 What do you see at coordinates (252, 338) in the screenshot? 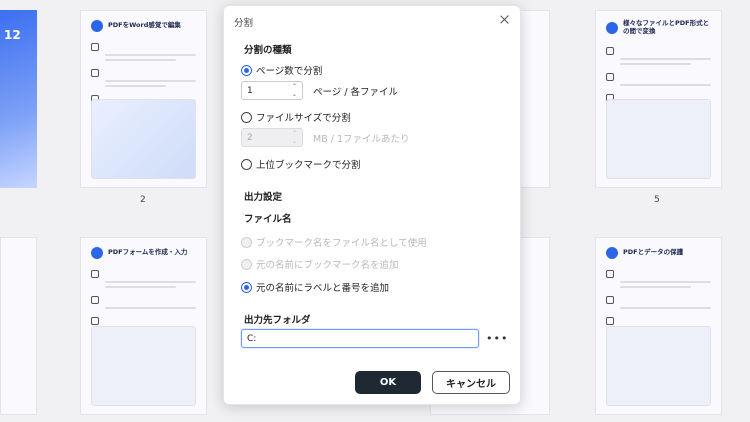
I see `folder-path-value: C:` at bounding box center [252, 338].